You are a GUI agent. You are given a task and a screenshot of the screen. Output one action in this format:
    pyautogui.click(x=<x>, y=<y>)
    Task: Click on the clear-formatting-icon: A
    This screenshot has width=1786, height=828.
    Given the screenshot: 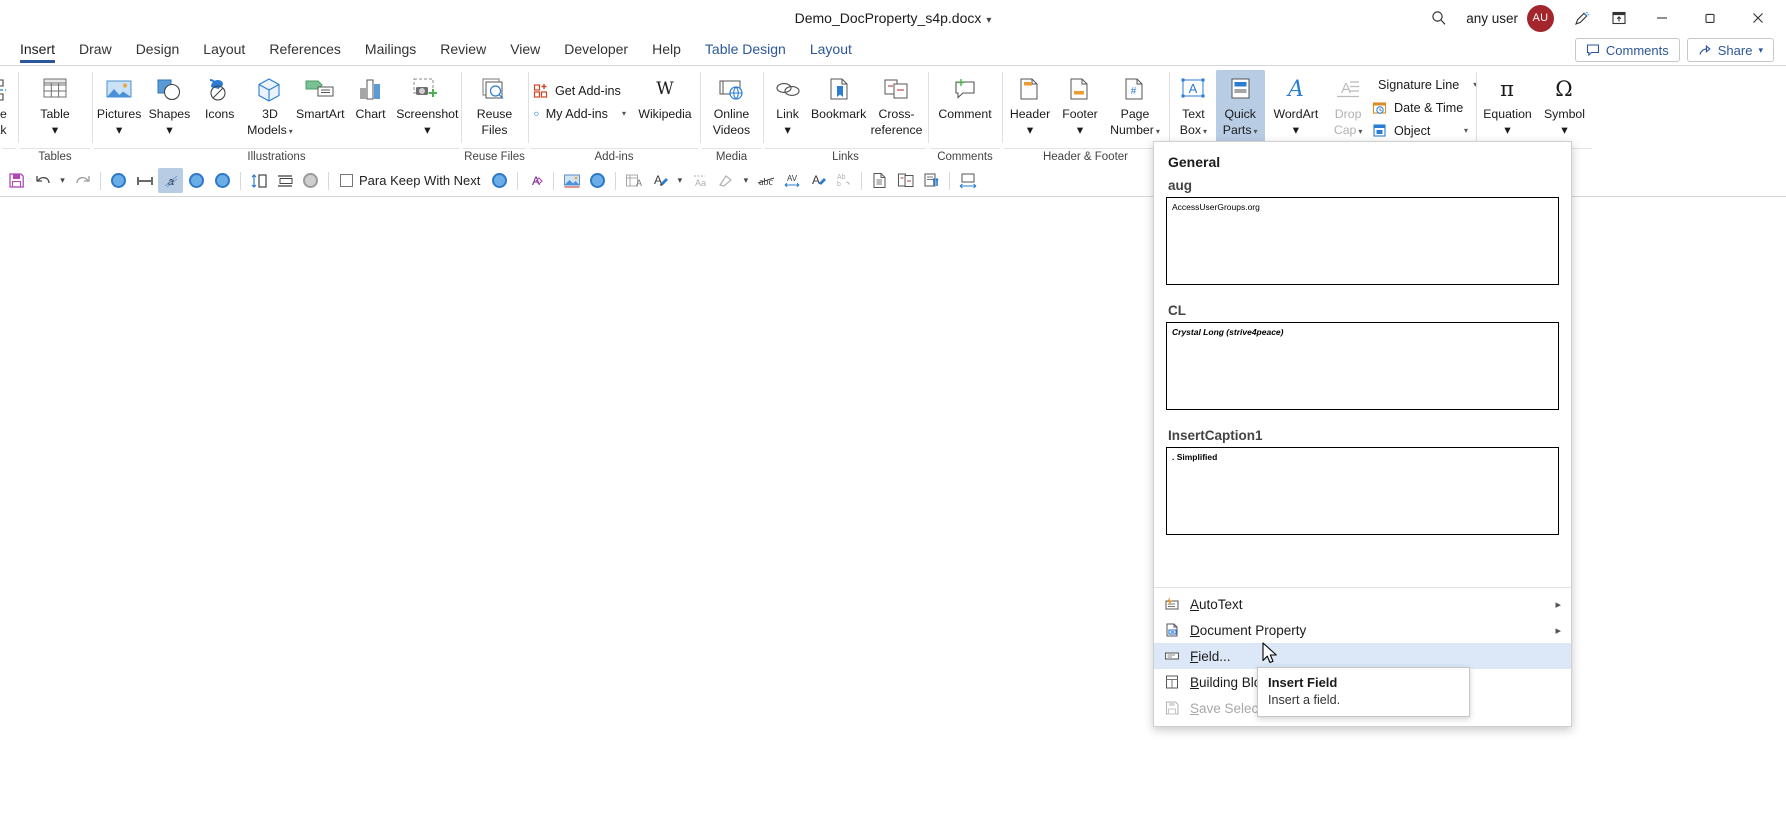 What is the action you would take?
    pyautogui.click(x=535, y=180)
    